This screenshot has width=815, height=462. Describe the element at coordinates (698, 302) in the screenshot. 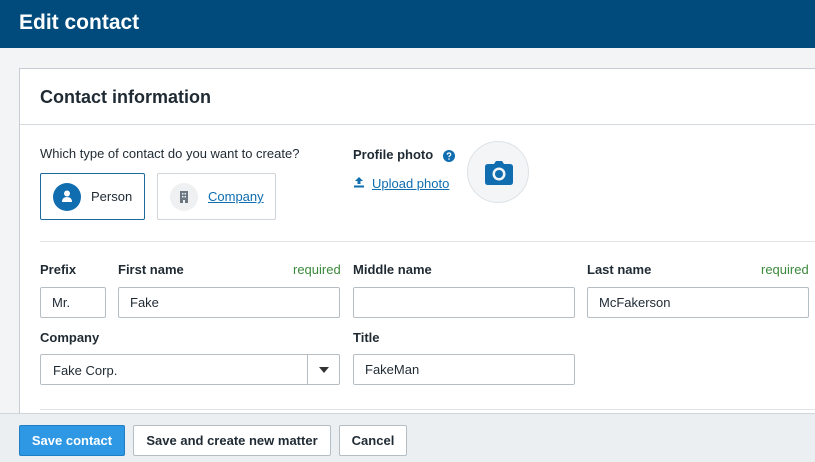

I see `last-name-input: McFakerson` at that location.